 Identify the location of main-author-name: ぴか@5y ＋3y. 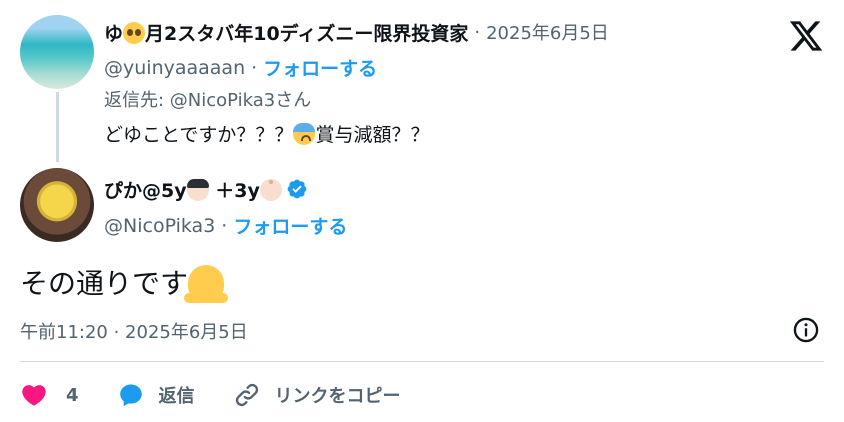
(193, 189).